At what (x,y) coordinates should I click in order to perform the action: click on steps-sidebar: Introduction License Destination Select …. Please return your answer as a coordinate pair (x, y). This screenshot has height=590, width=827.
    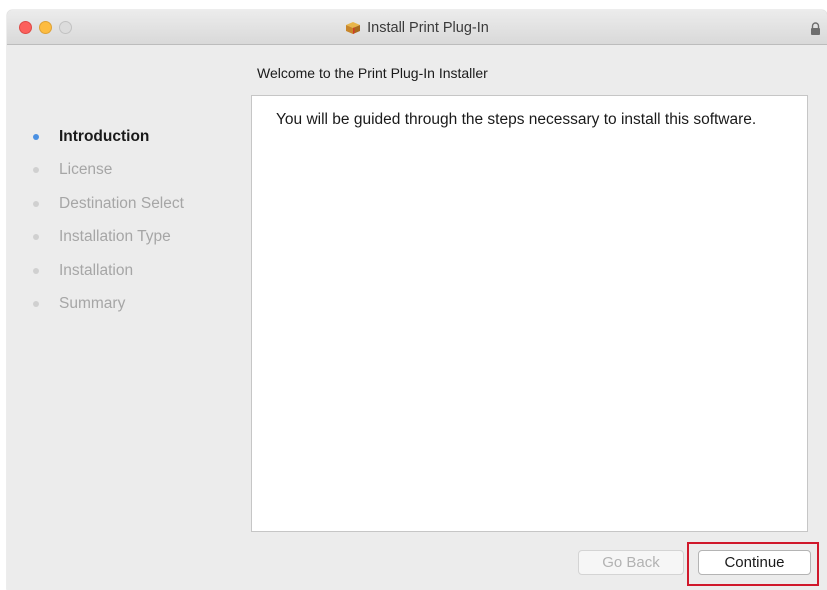
    Looking at the image, I should click on (130, 220).